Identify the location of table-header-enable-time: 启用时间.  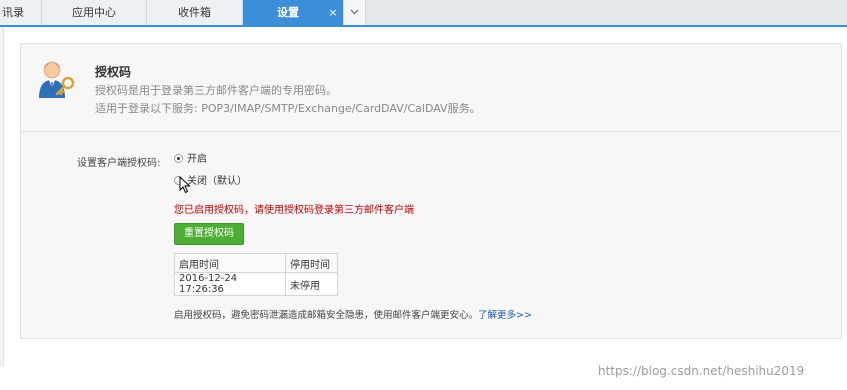
(230, 263).